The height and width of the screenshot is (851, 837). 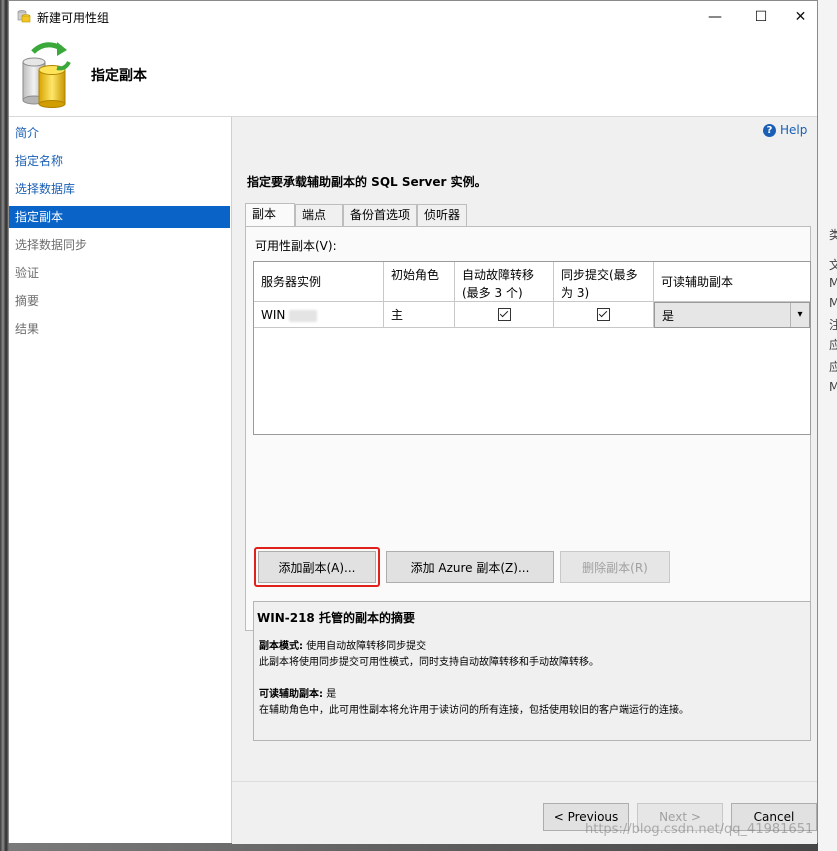 I want to click on readable-secondary-dropdown: 是 ▾, so click(x=732, y=315).